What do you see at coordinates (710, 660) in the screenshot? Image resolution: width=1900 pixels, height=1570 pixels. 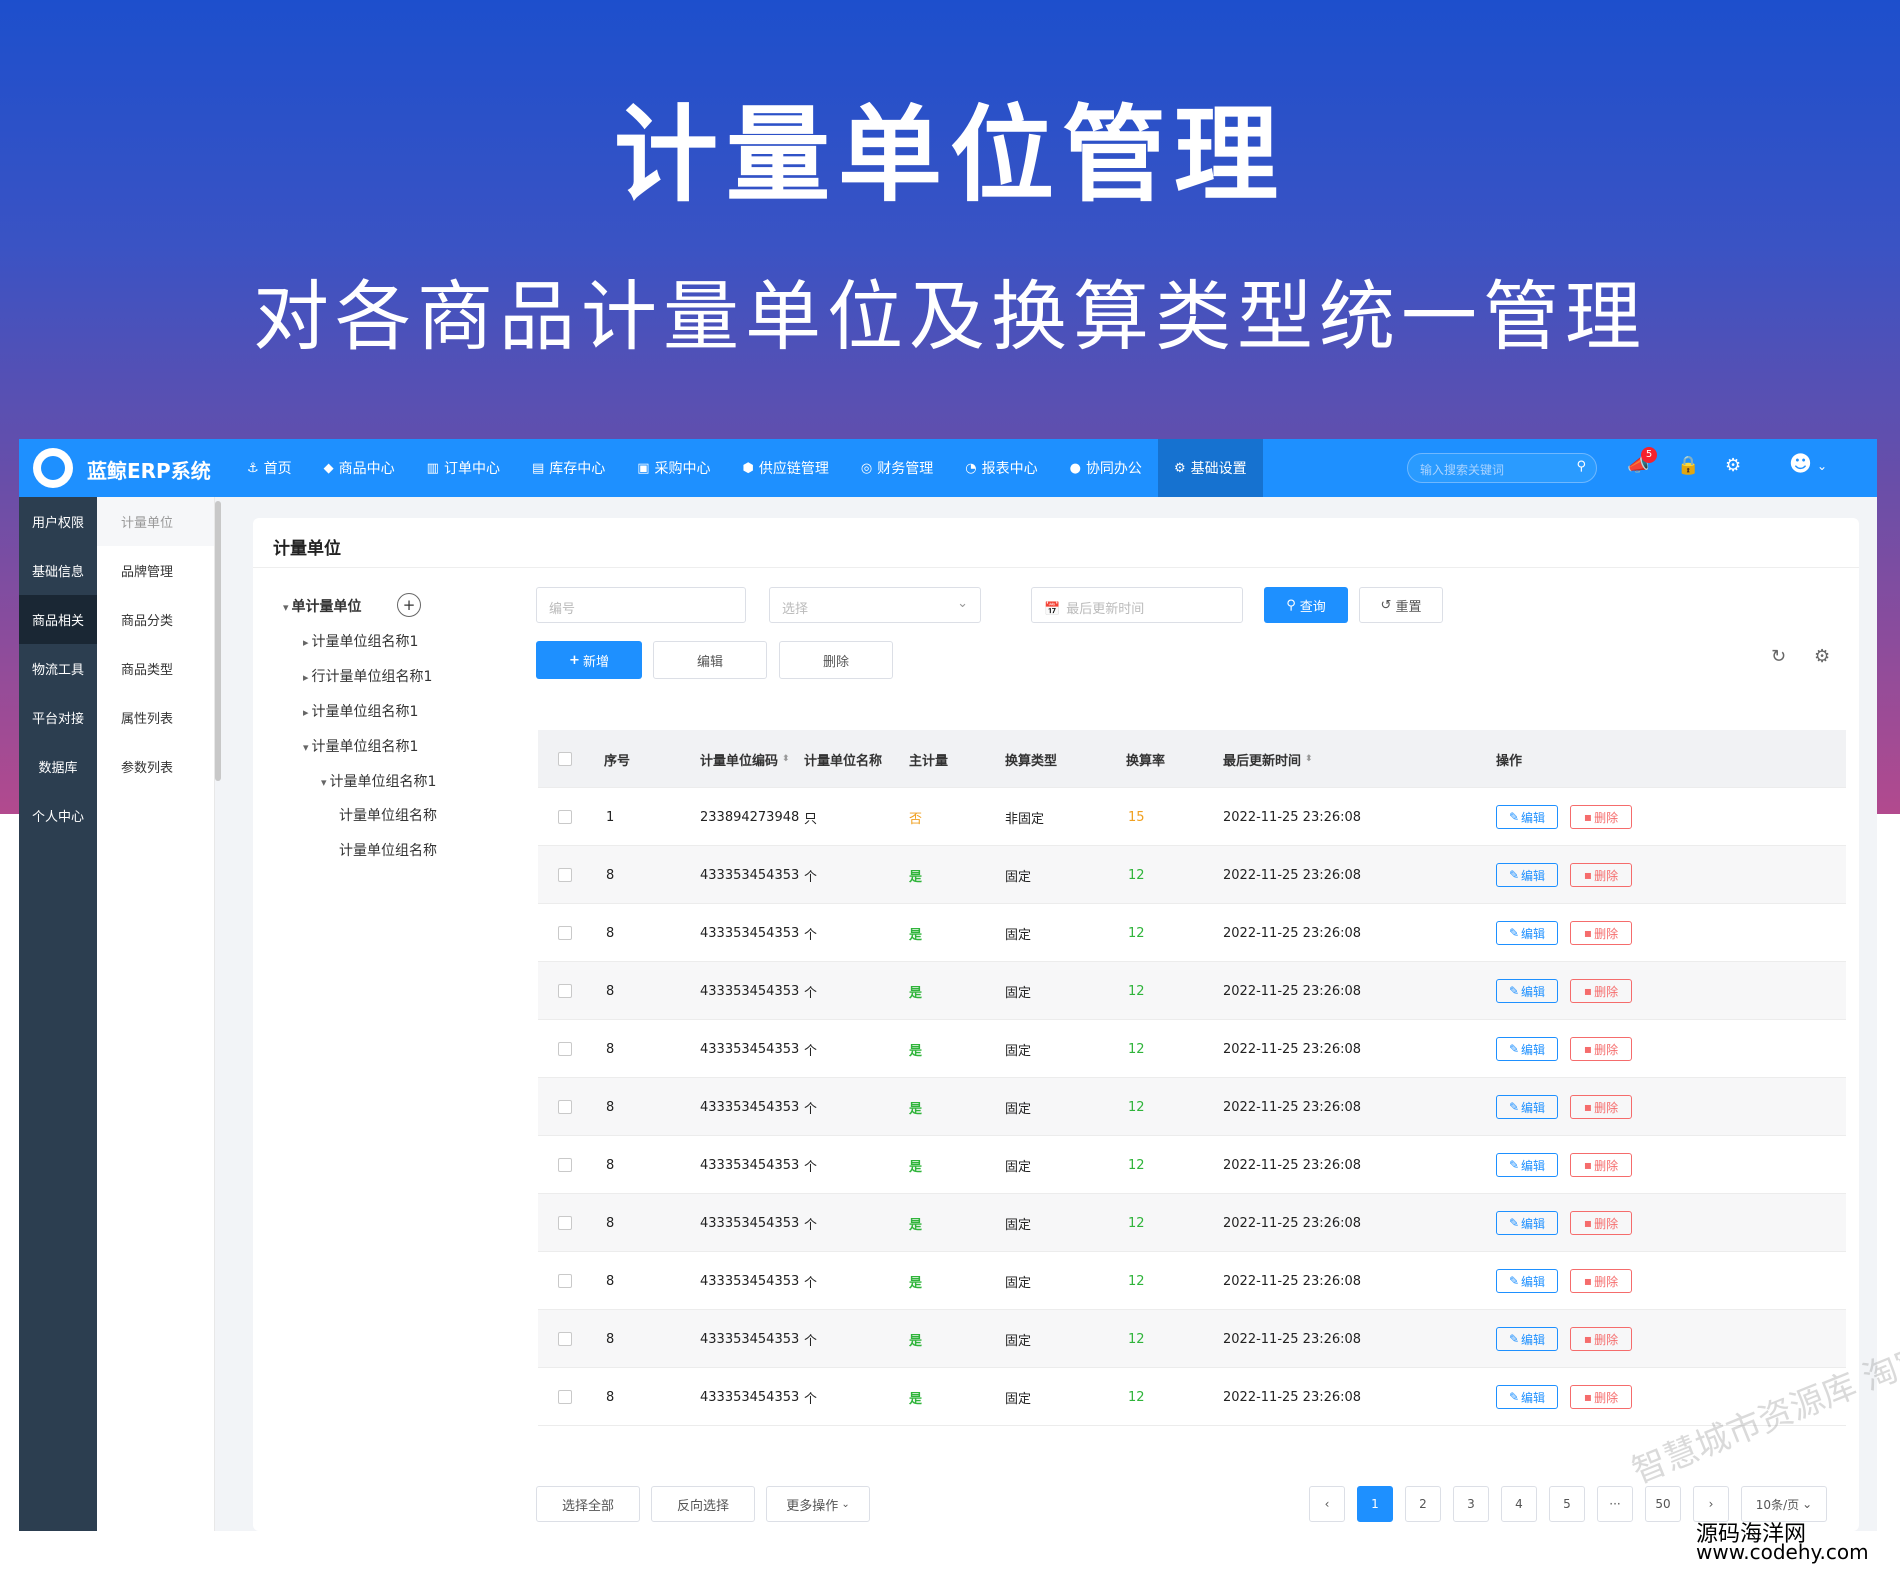 I see `edit-button: 编辑` at bounding box center [710, 660].